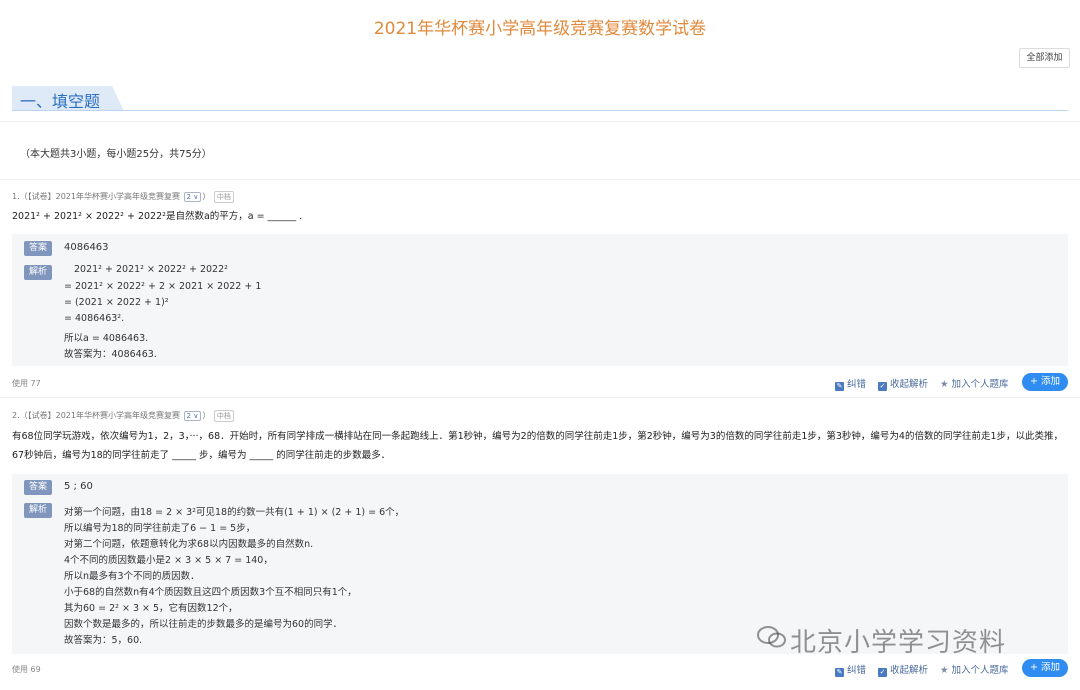 This screenshot has height=690, width=1080. Describe the element at coordinates (168, 560) in the screenshot. I see `analysis-line: 4个不同的质因数最小是2 × 3 × 5 × 7 = 140，` at that location.